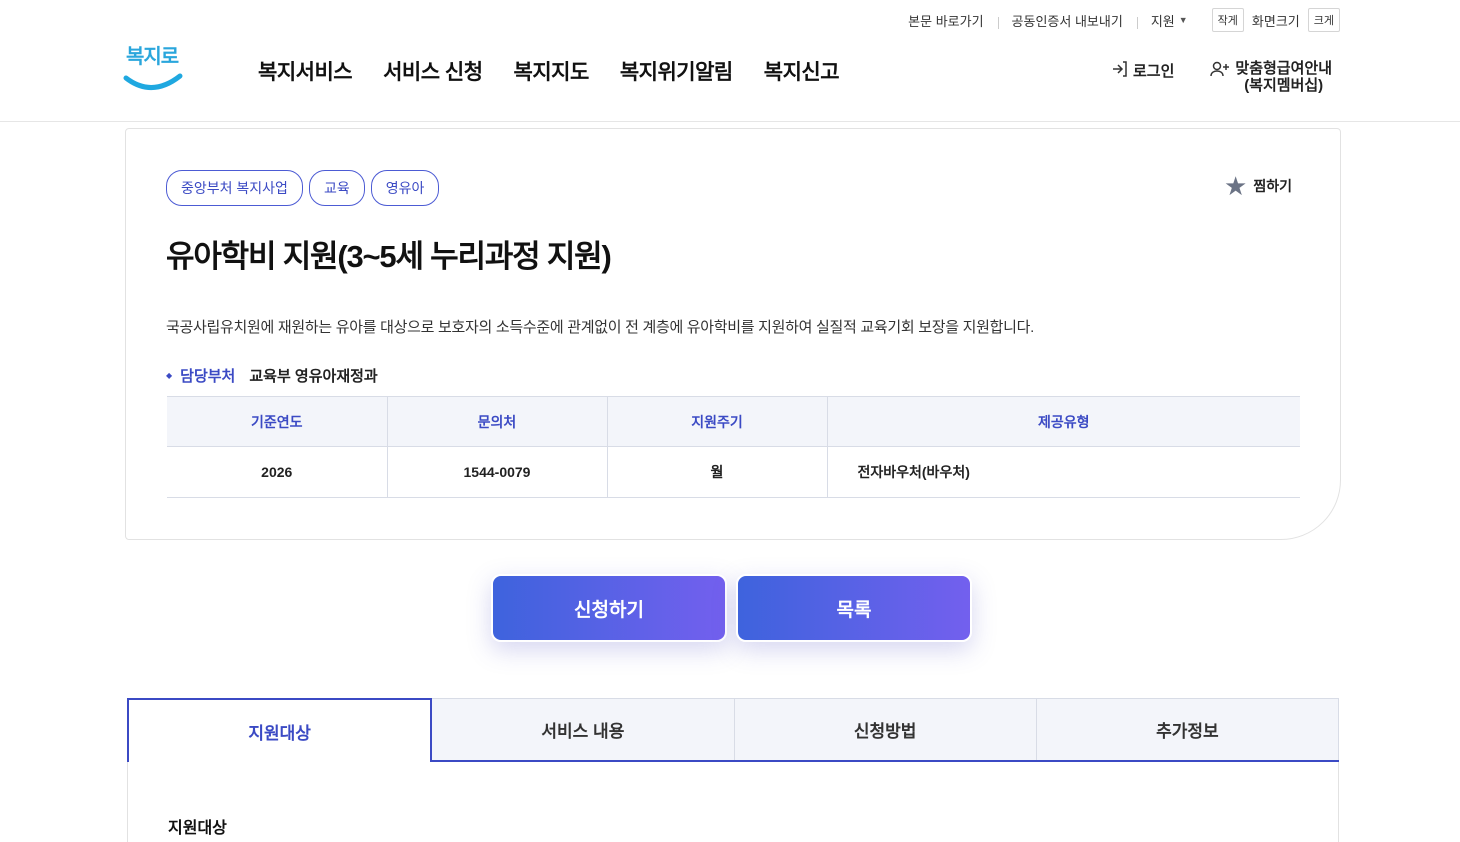 Image resolution: width=1460 pixels, height=842 pixels. I want to click on panel-heading: 지원대상, so click(197, 828).